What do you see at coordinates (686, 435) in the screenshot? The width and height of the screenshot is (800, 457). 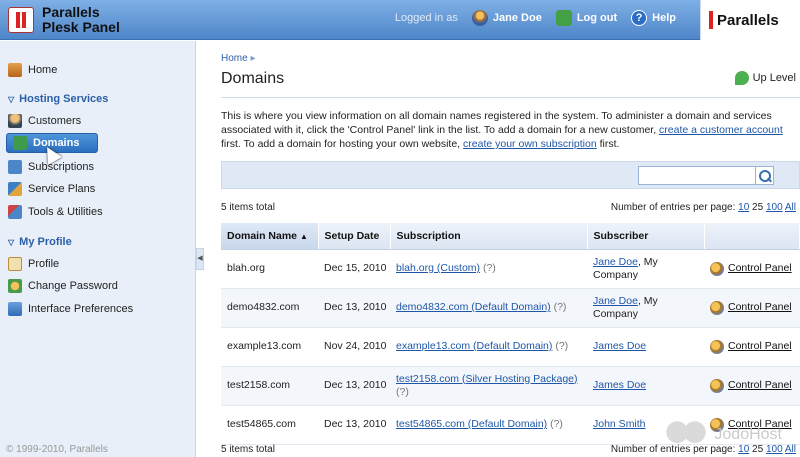 I see `people-watermark-icon` at bounding box center [686, 435].